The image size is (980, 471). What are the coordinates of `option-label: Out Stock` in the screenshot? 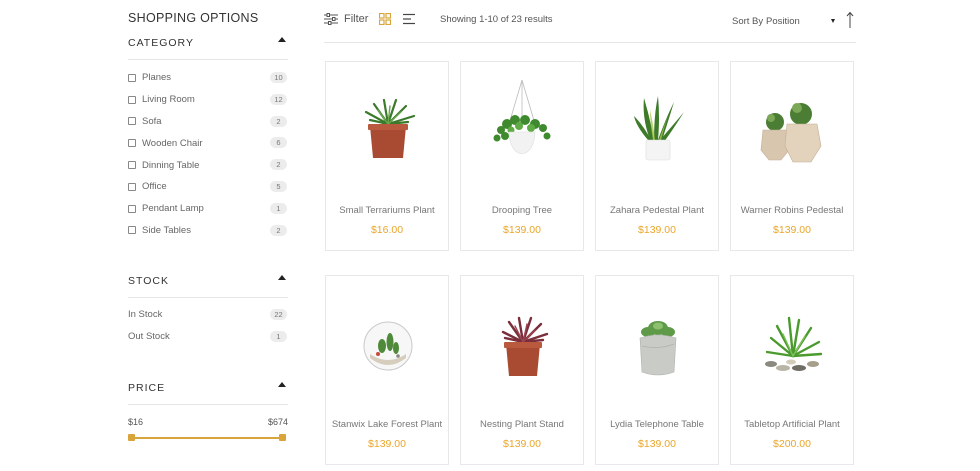 It's located at (149, 337).